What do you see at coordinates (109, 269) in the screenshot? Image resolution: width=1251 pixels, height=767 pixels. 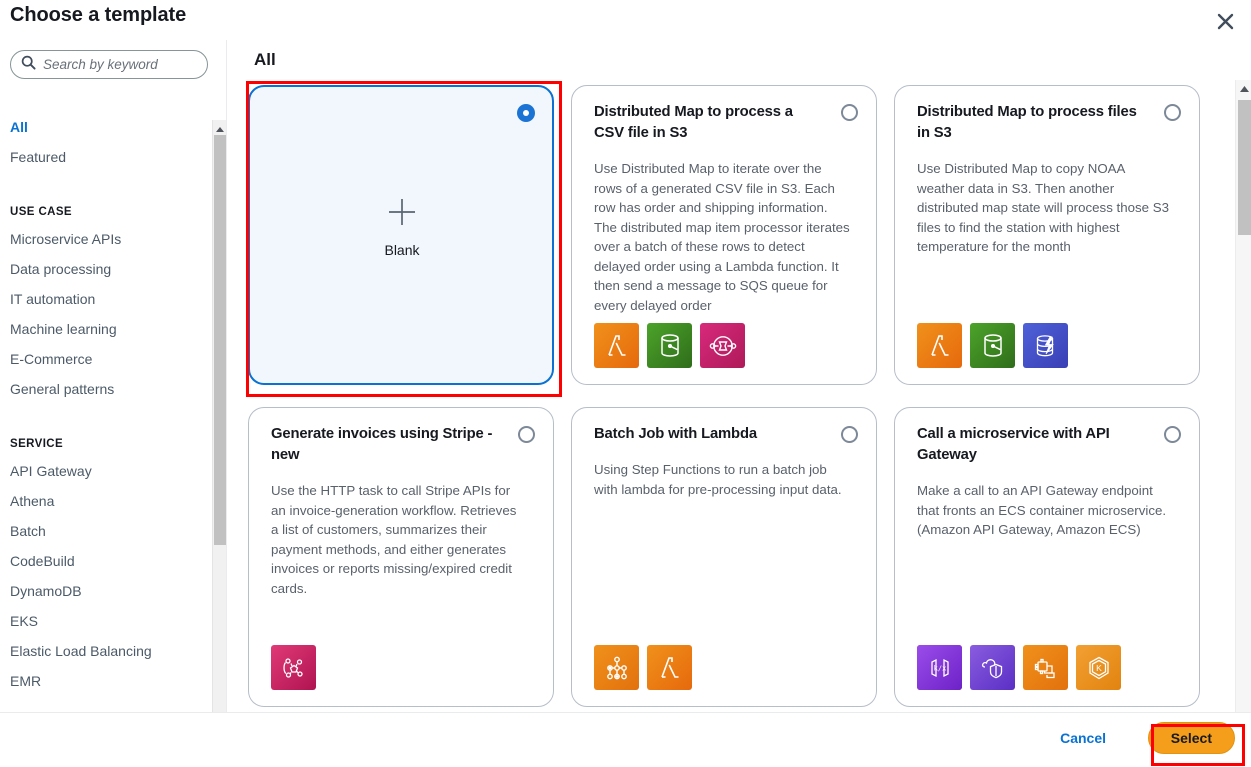 I see `sidebar-item-data-processing: Data processing` at bounding box center [109, 269].